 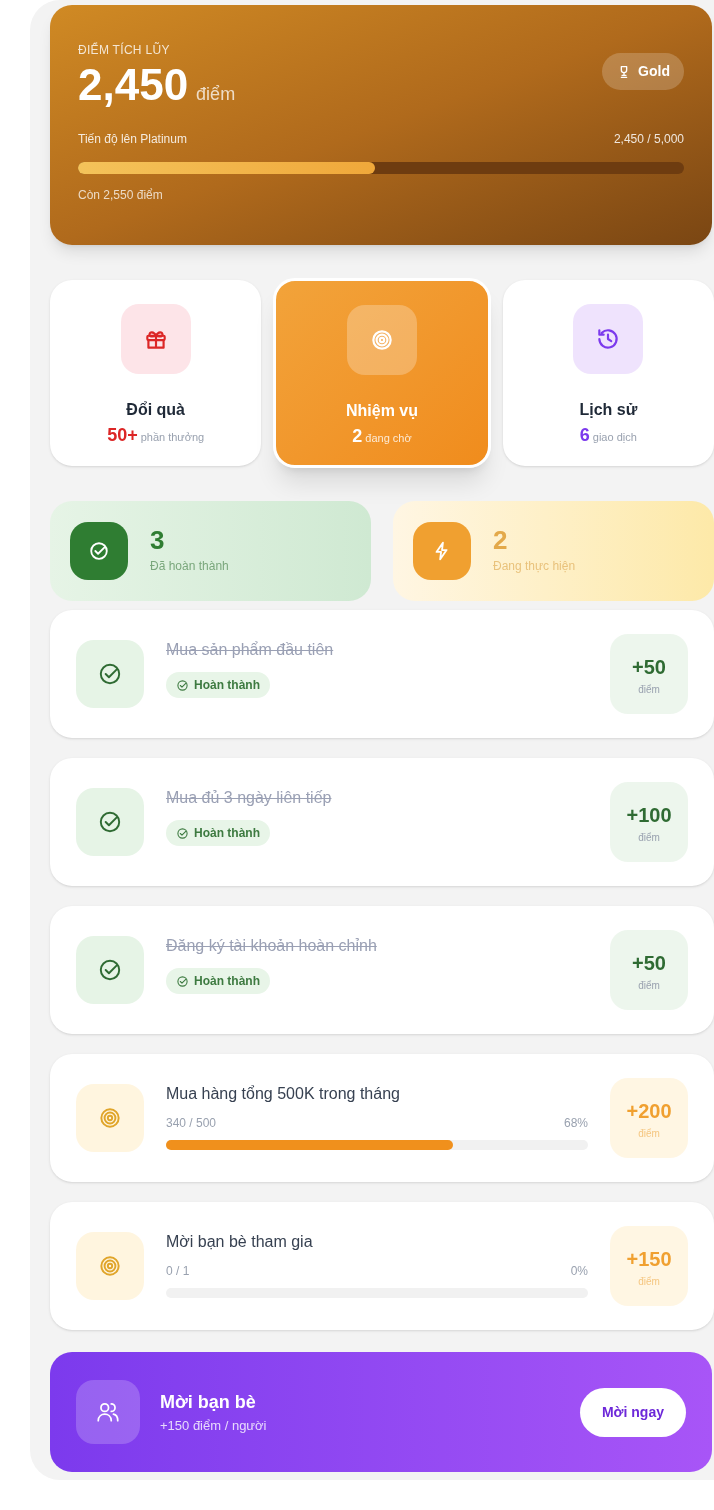 What do you see at coordinates (250, 650) in the screenshot?
I see `task-title: Mua sản phẩm đầu tiên` at bounding box center [250, 650].